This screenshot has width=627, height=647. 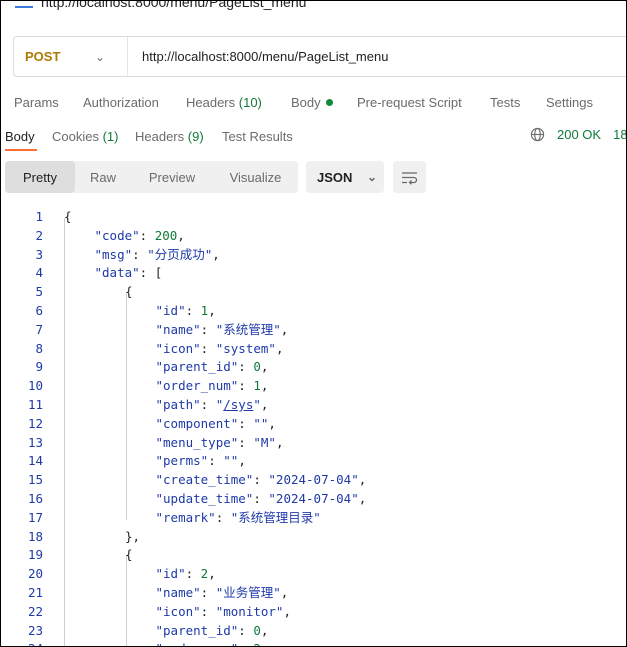 What do you see at coordinates (35, 423) in the screenshot?
I see `line-number: 12` at bounding box center [35, 423].